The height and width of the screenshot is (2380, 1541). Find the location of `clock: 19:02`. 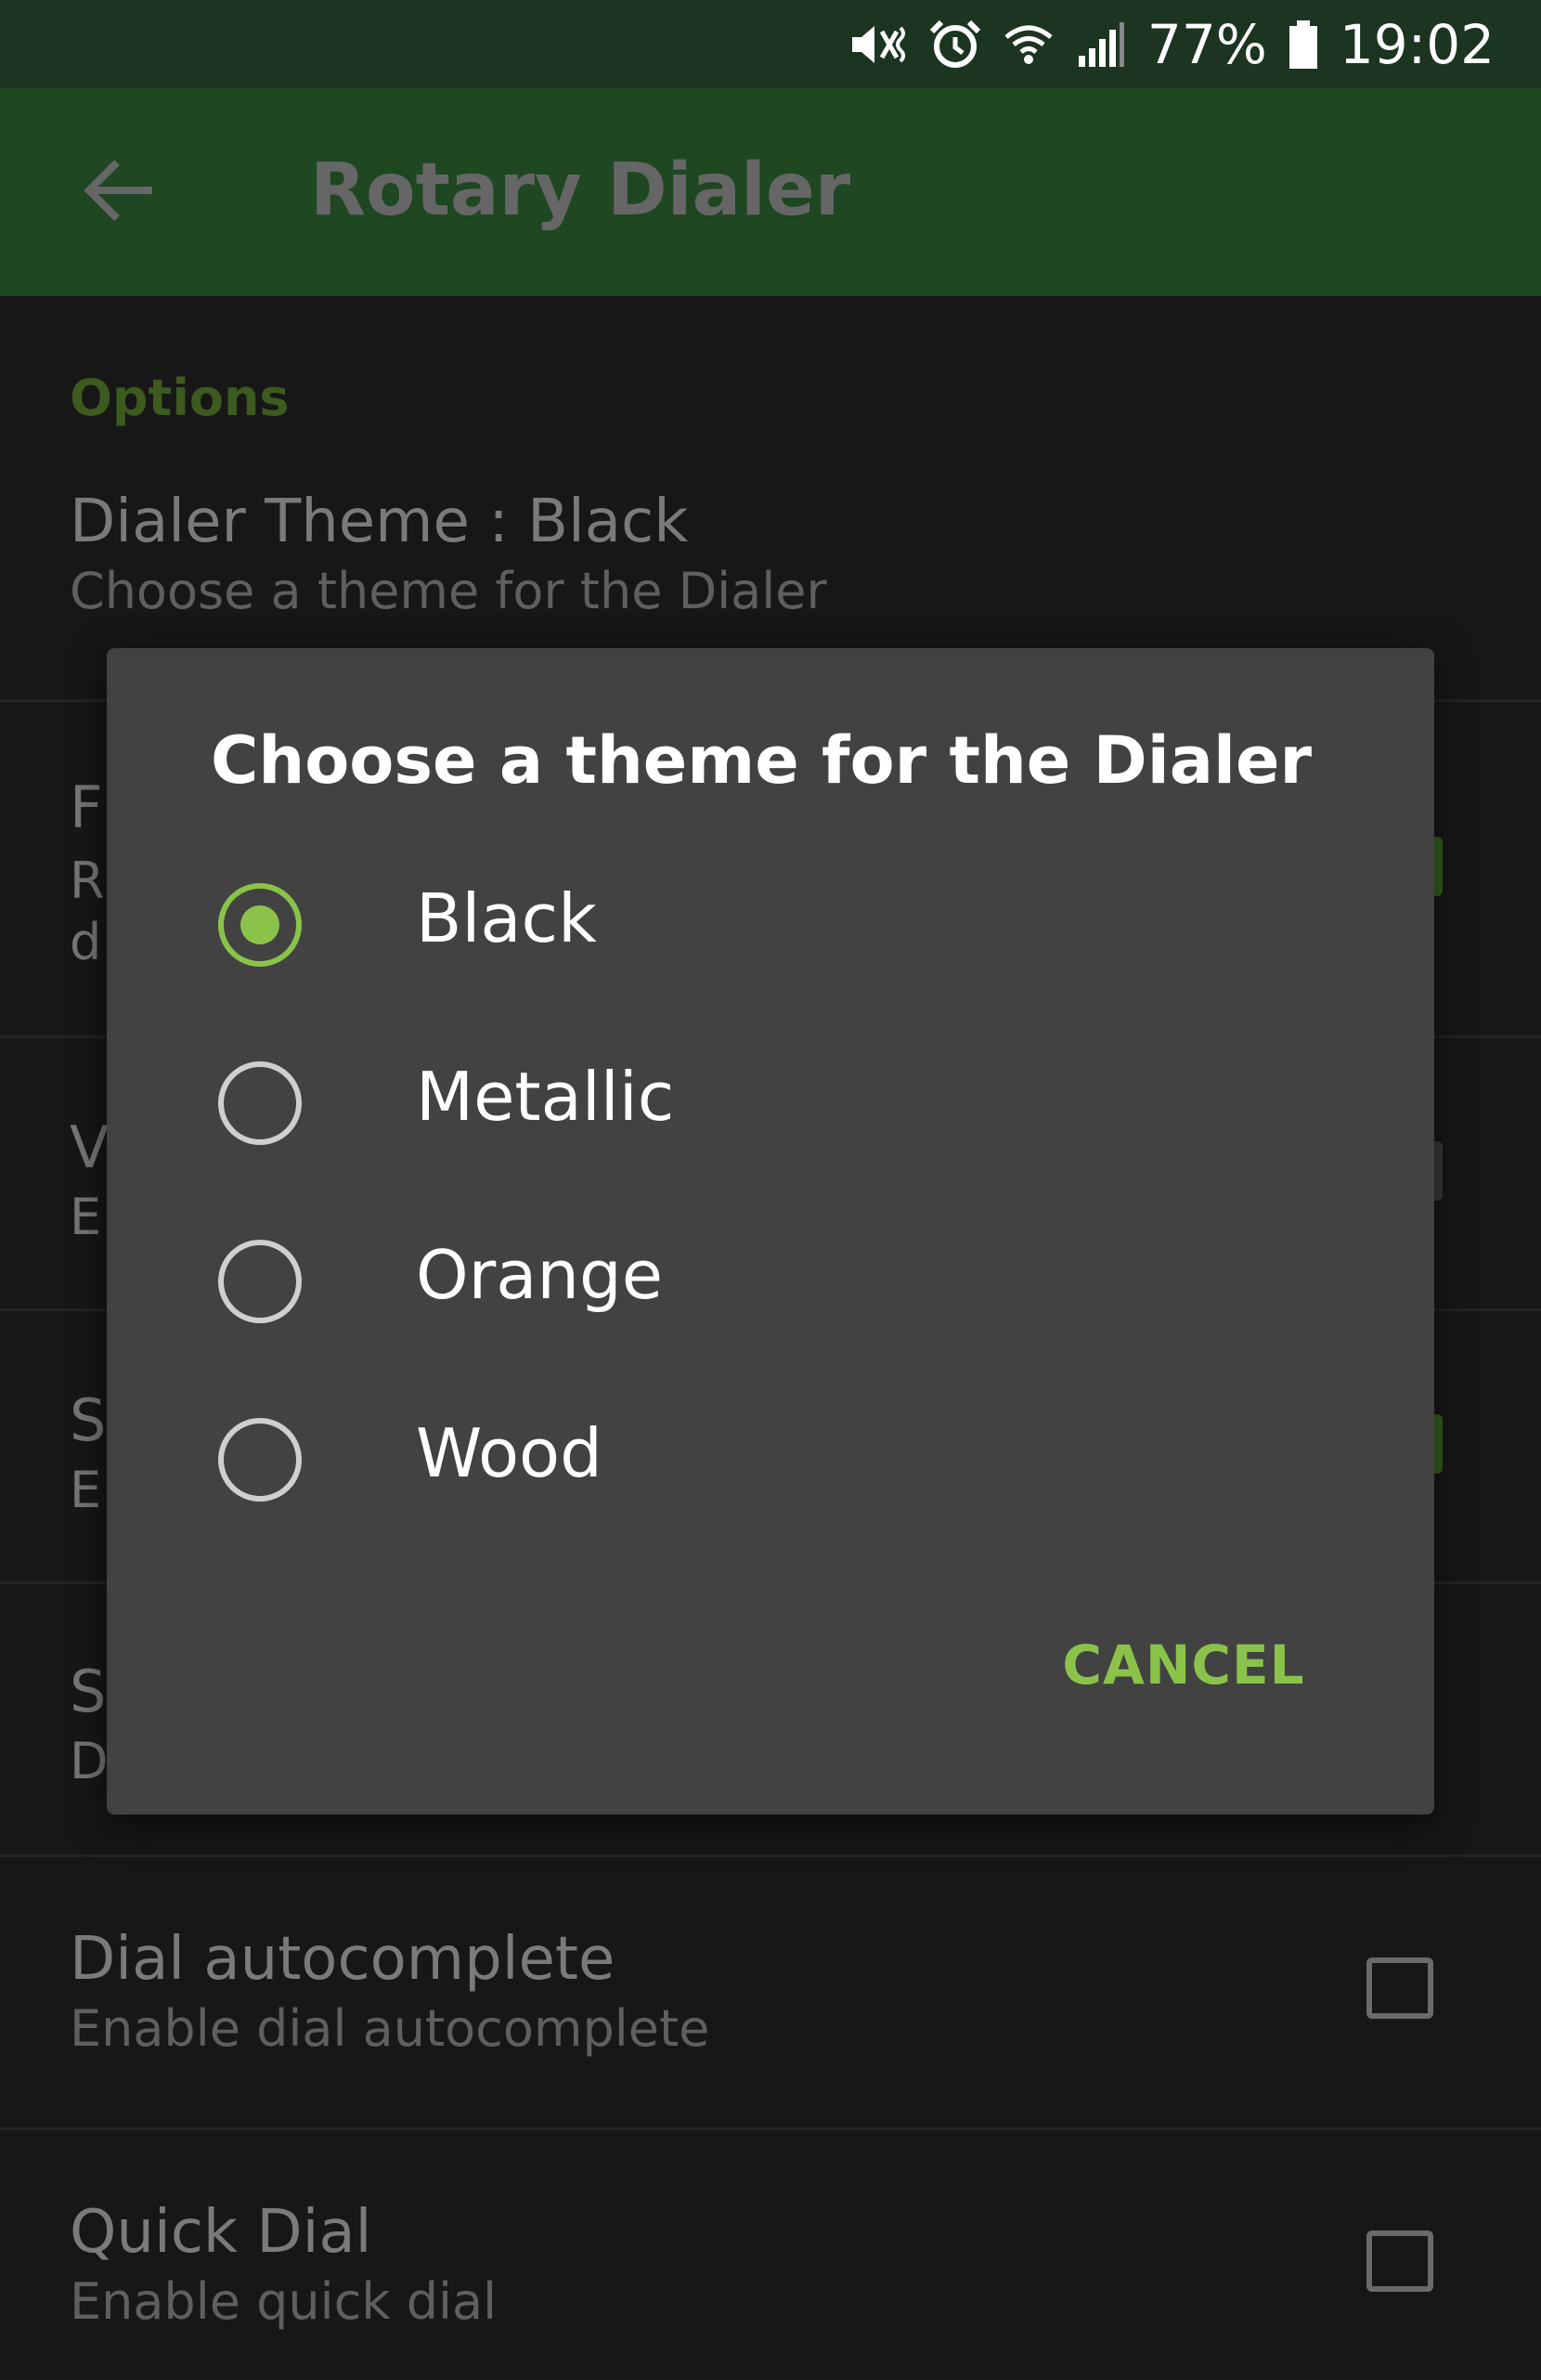

clock: 19:02 is located at coordinates (1417, 44).